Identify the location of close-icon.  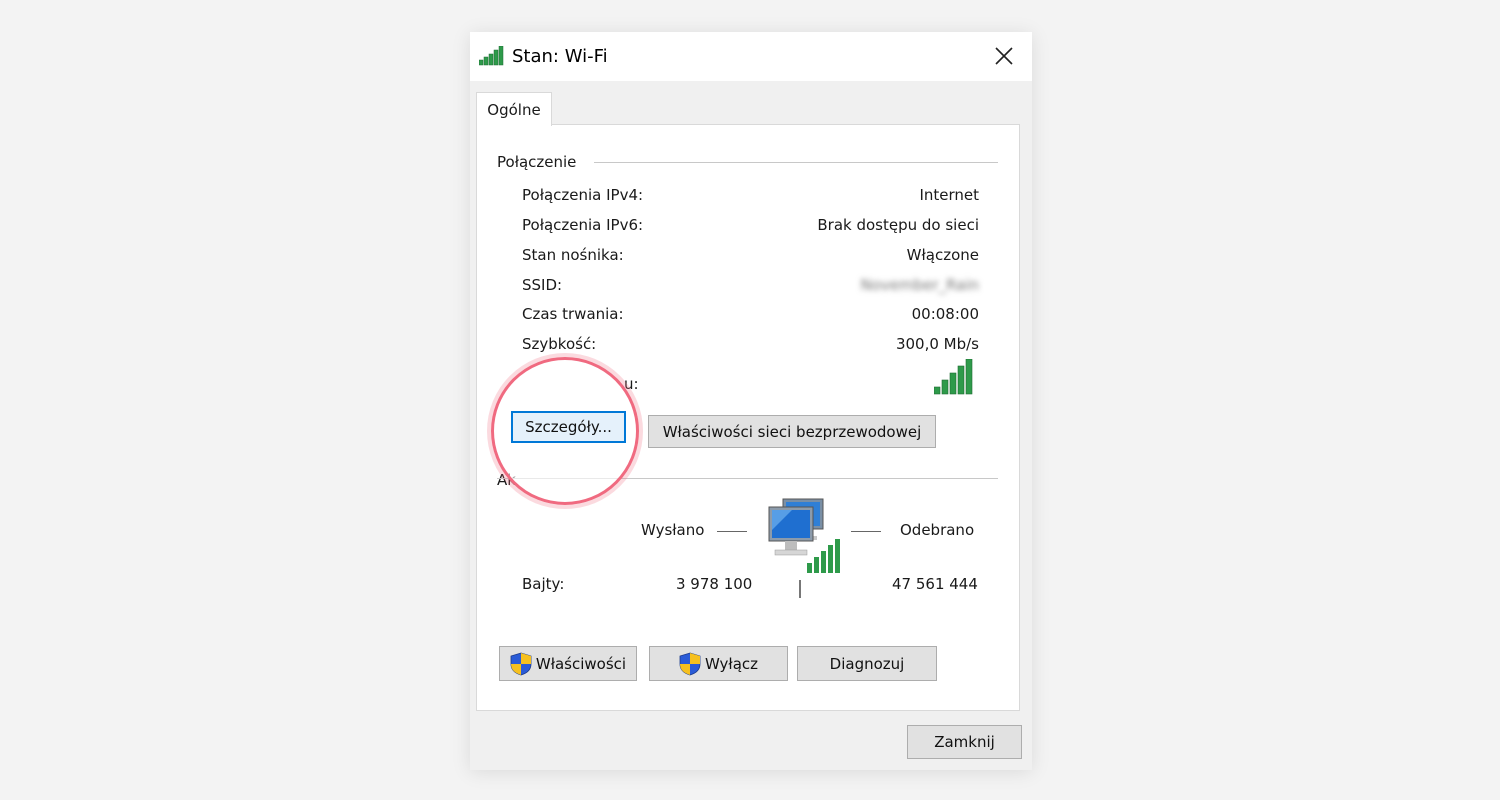
(1004, 56).